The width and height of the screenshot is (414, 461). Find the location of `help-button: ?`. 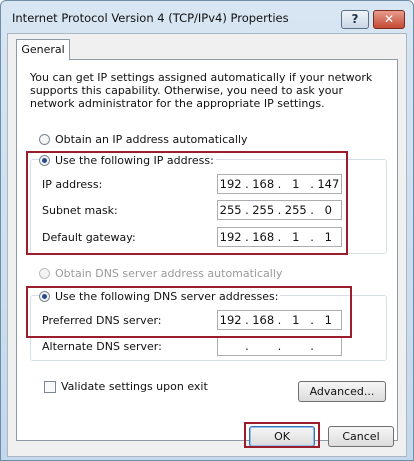

help-button: ? is located at coordinates (355, 19).